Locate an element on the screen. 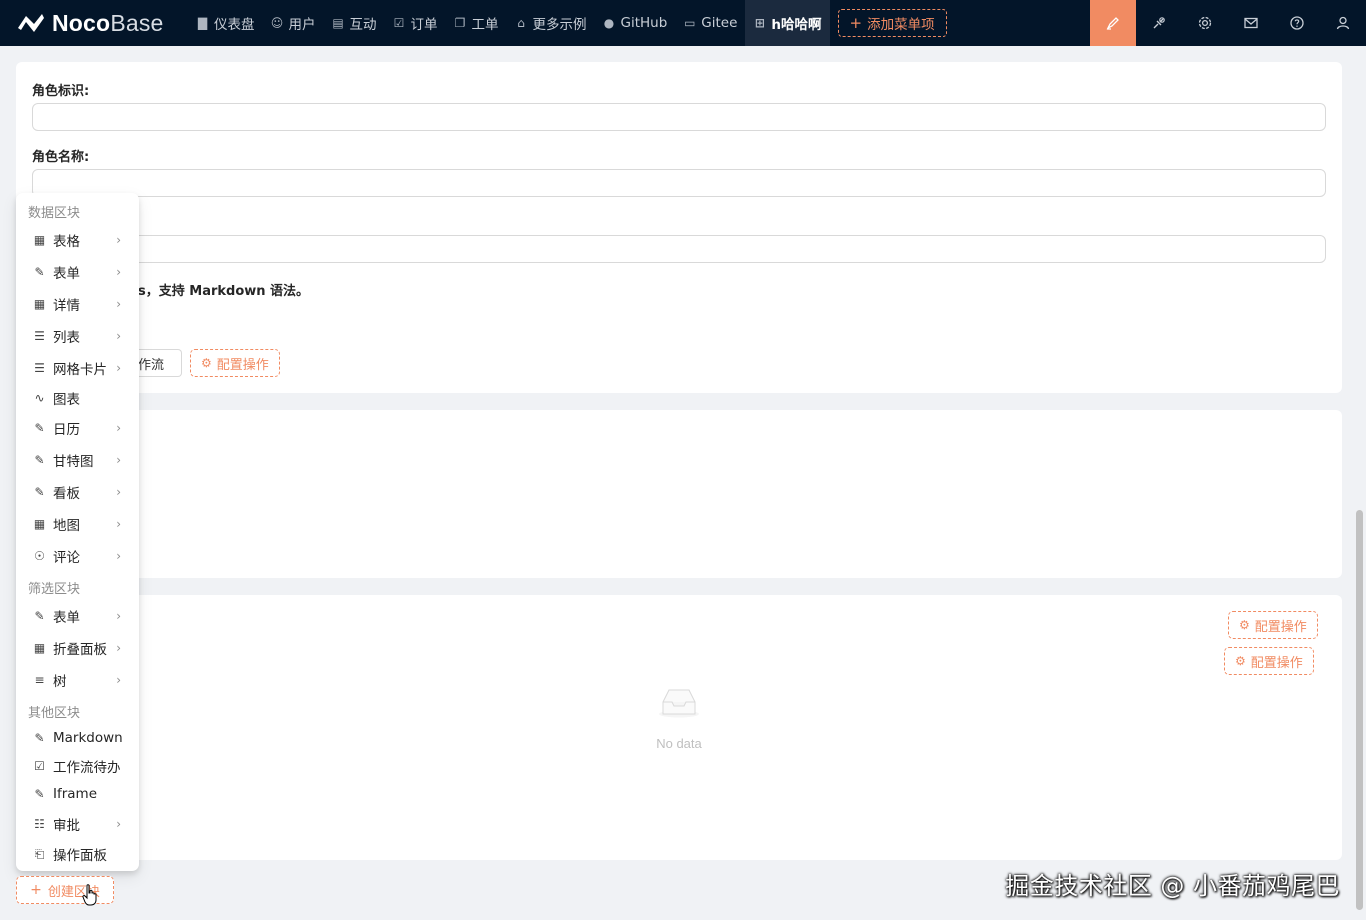 Image resolution: width=1366 pixels, height=920 pixels. menu-item: ✎ 日历 › is located at coordinates (77, 428).